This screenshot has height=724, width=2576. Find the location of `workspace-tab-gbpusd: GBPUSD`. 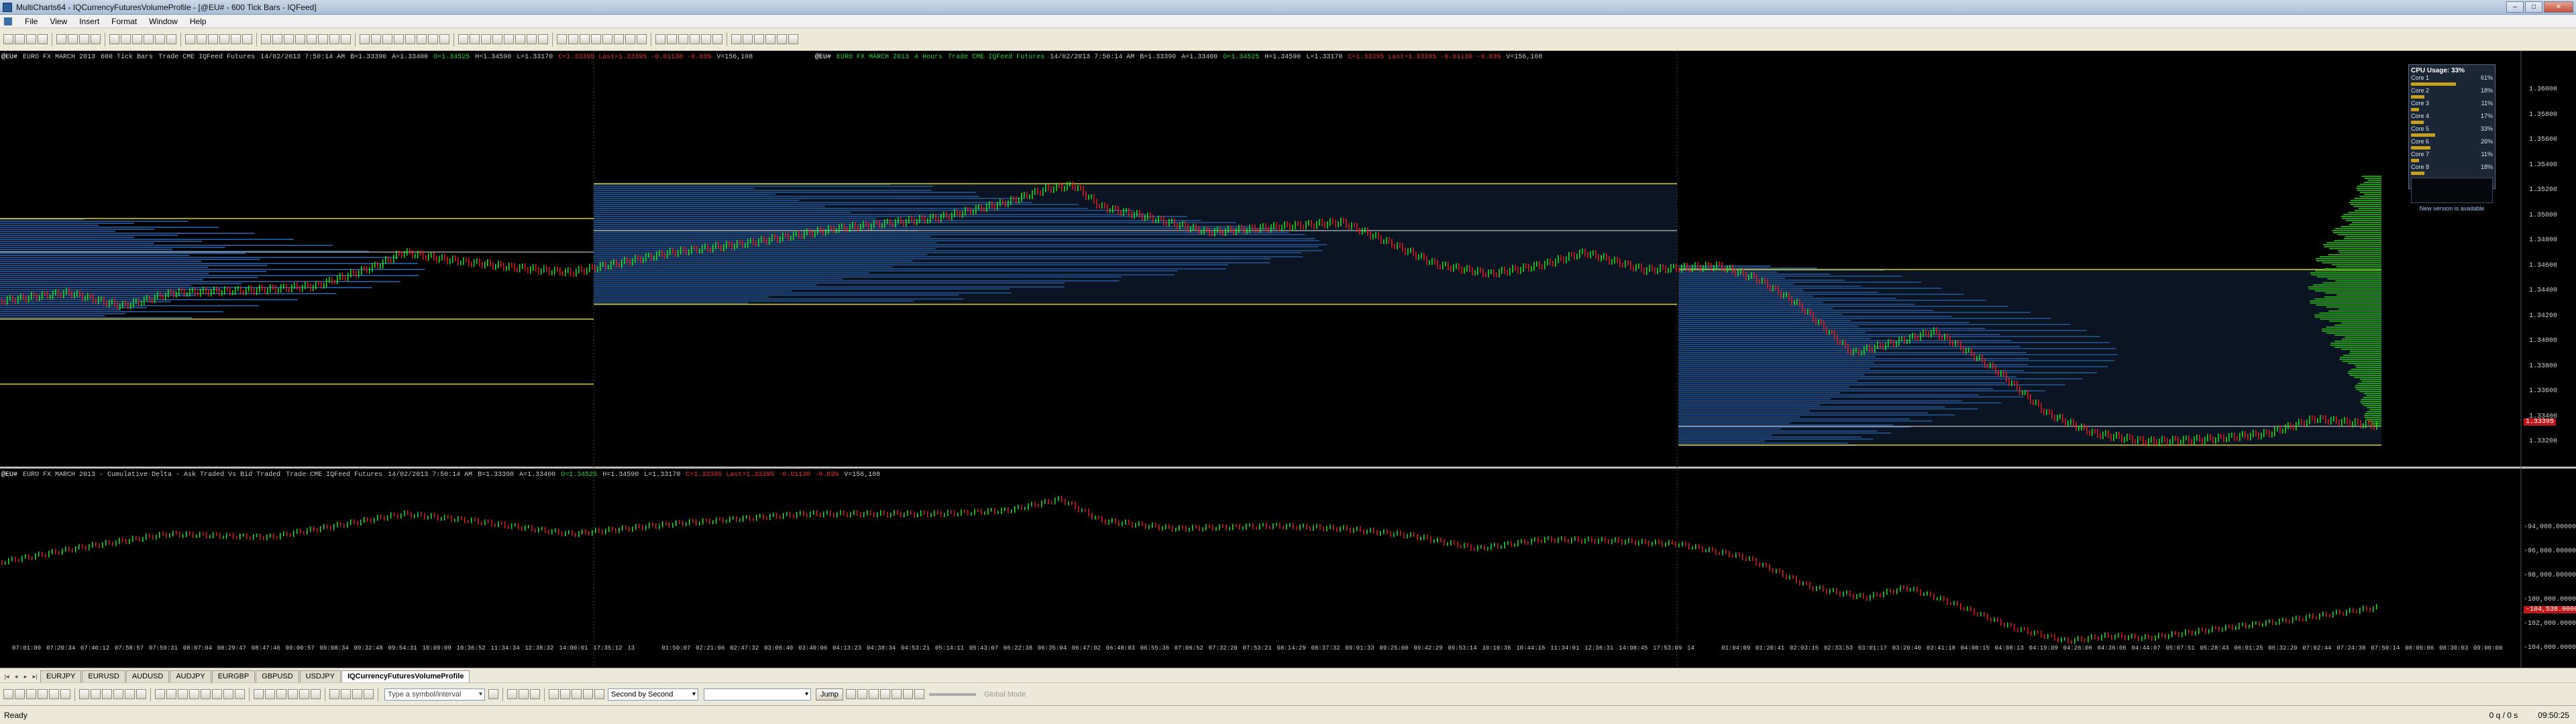

workspace-tab-gbpusd: GBPUSD is located at coordinates (277, 676).